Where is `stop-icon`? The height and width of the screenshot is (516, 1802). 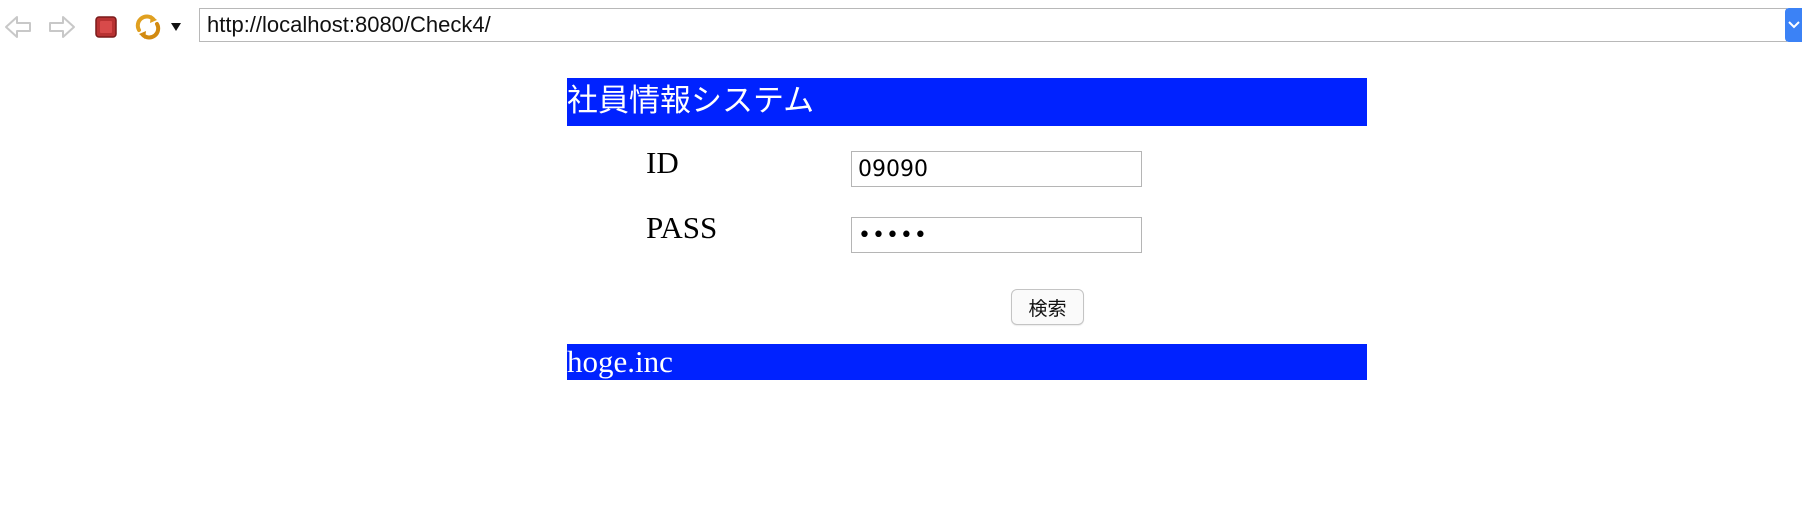 stop-icon is located at coordinates (106, 27).